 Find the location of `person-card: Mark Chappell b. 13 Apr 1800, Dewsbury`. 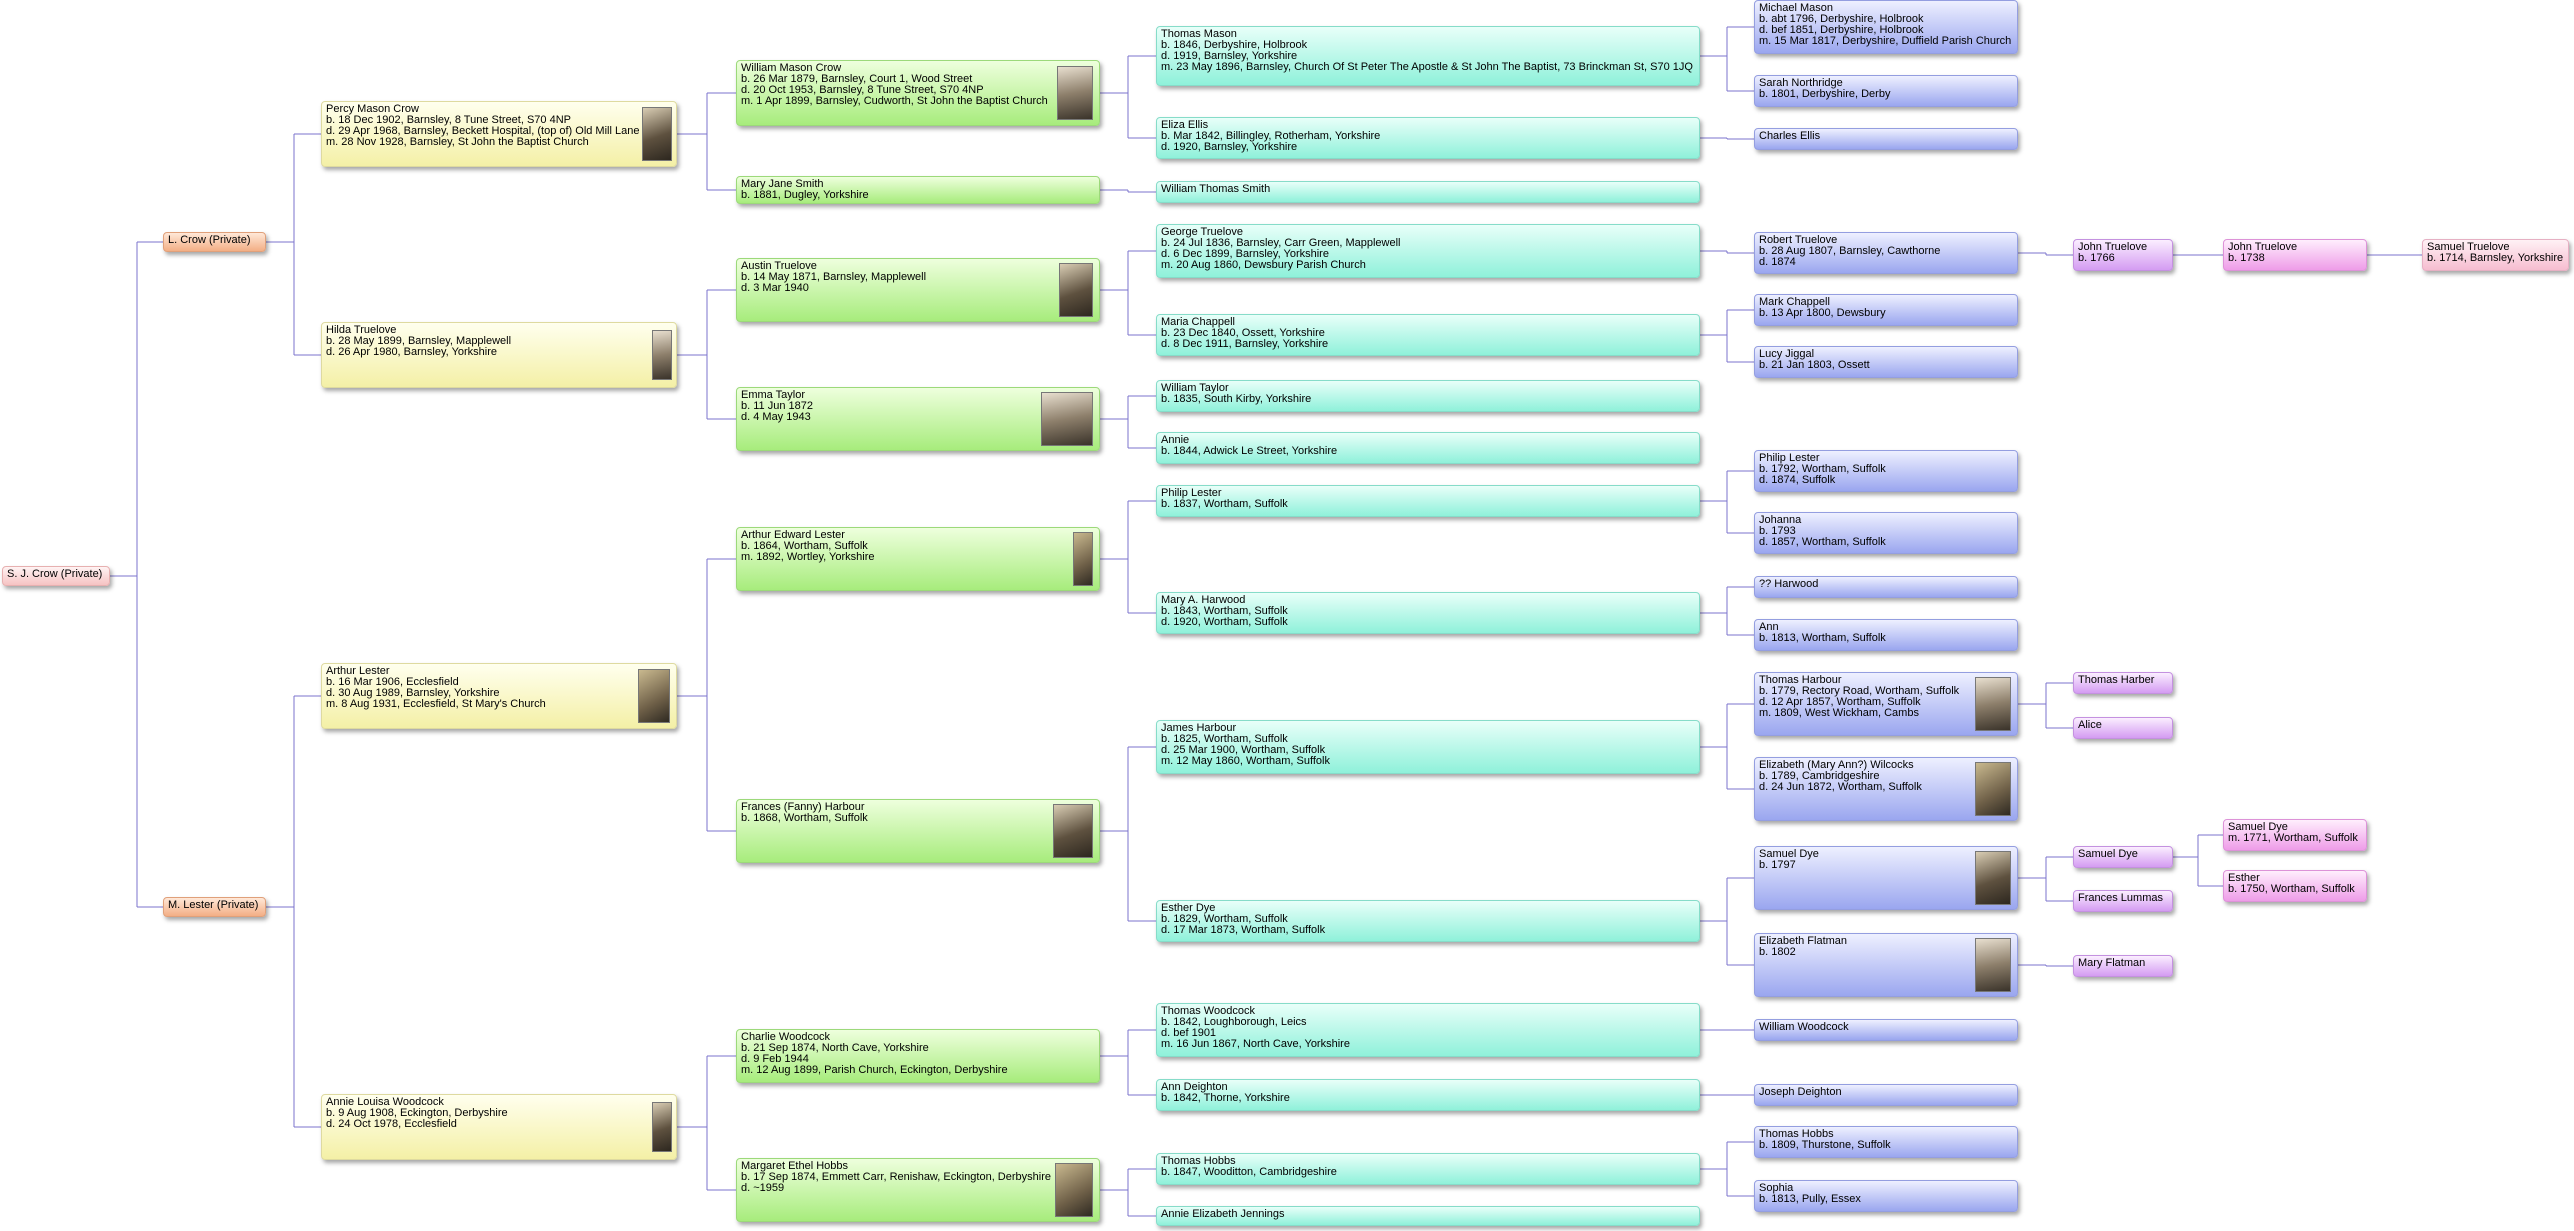

person-card: Mark Chappell b. 13 Apr 1800, Dewsbury is located at coordinates (1886, 310).